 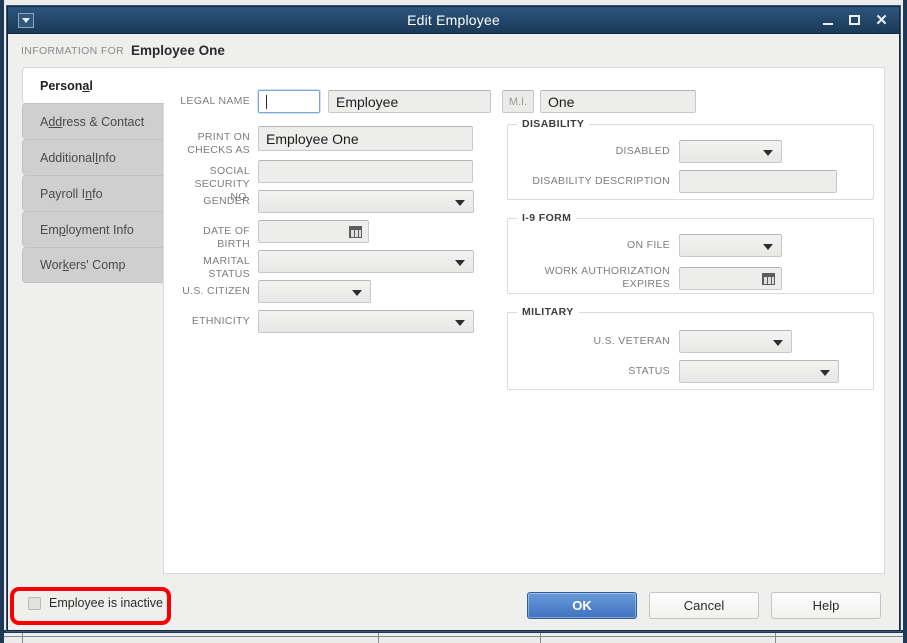 What do you see at coordinates (67, 157) in the screenshot?
I see `tab-label: Additional` at bounding box center [67, 157].